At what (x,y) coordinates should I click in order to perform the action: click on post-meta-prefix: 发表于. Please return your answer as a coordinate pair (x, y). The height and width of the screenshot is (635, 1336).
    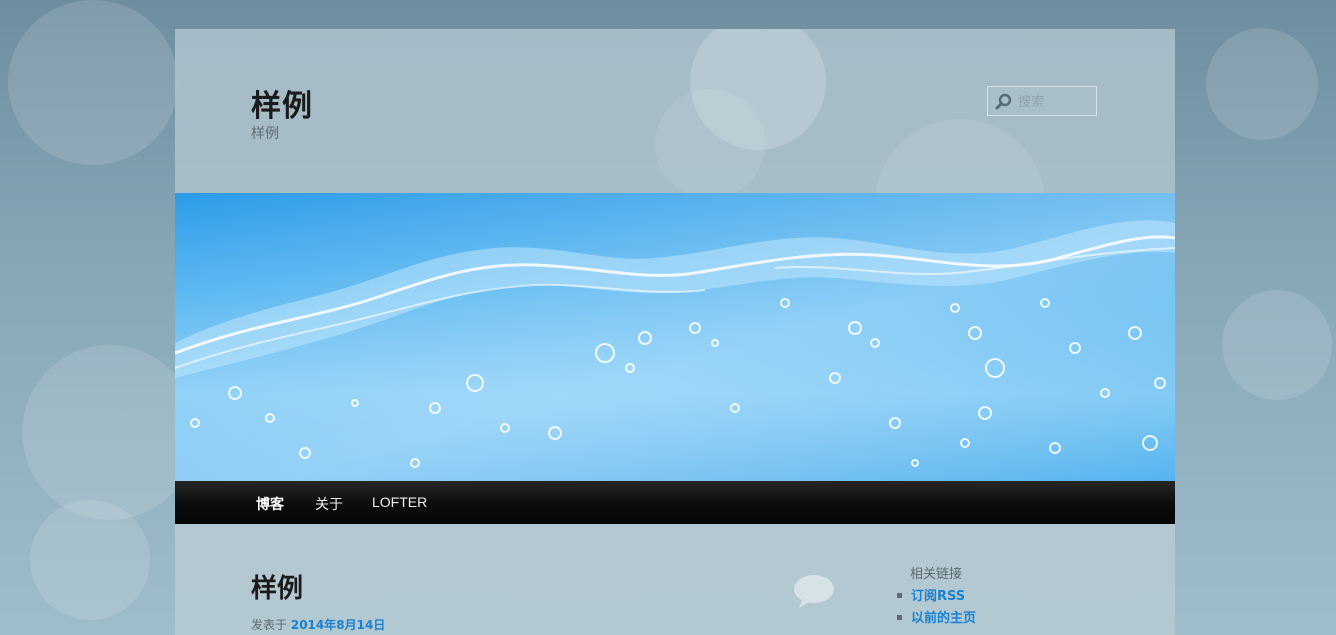
    Looking at the image, I should click on (269, 625).